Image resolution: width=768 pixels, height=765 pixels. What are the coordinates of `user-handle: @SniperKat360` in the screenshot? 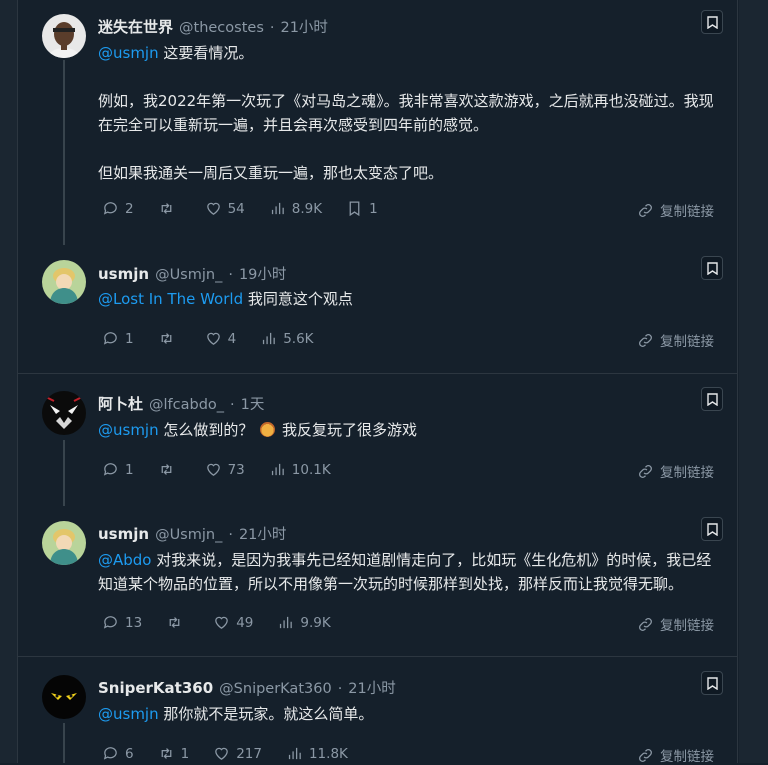 It's located at (275, 689).